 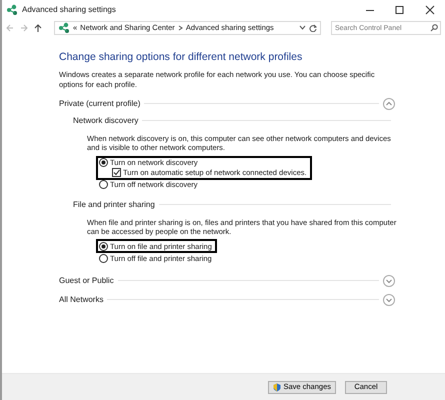 I want to click on profile-label: All Networks, so click(x=81, y=299).